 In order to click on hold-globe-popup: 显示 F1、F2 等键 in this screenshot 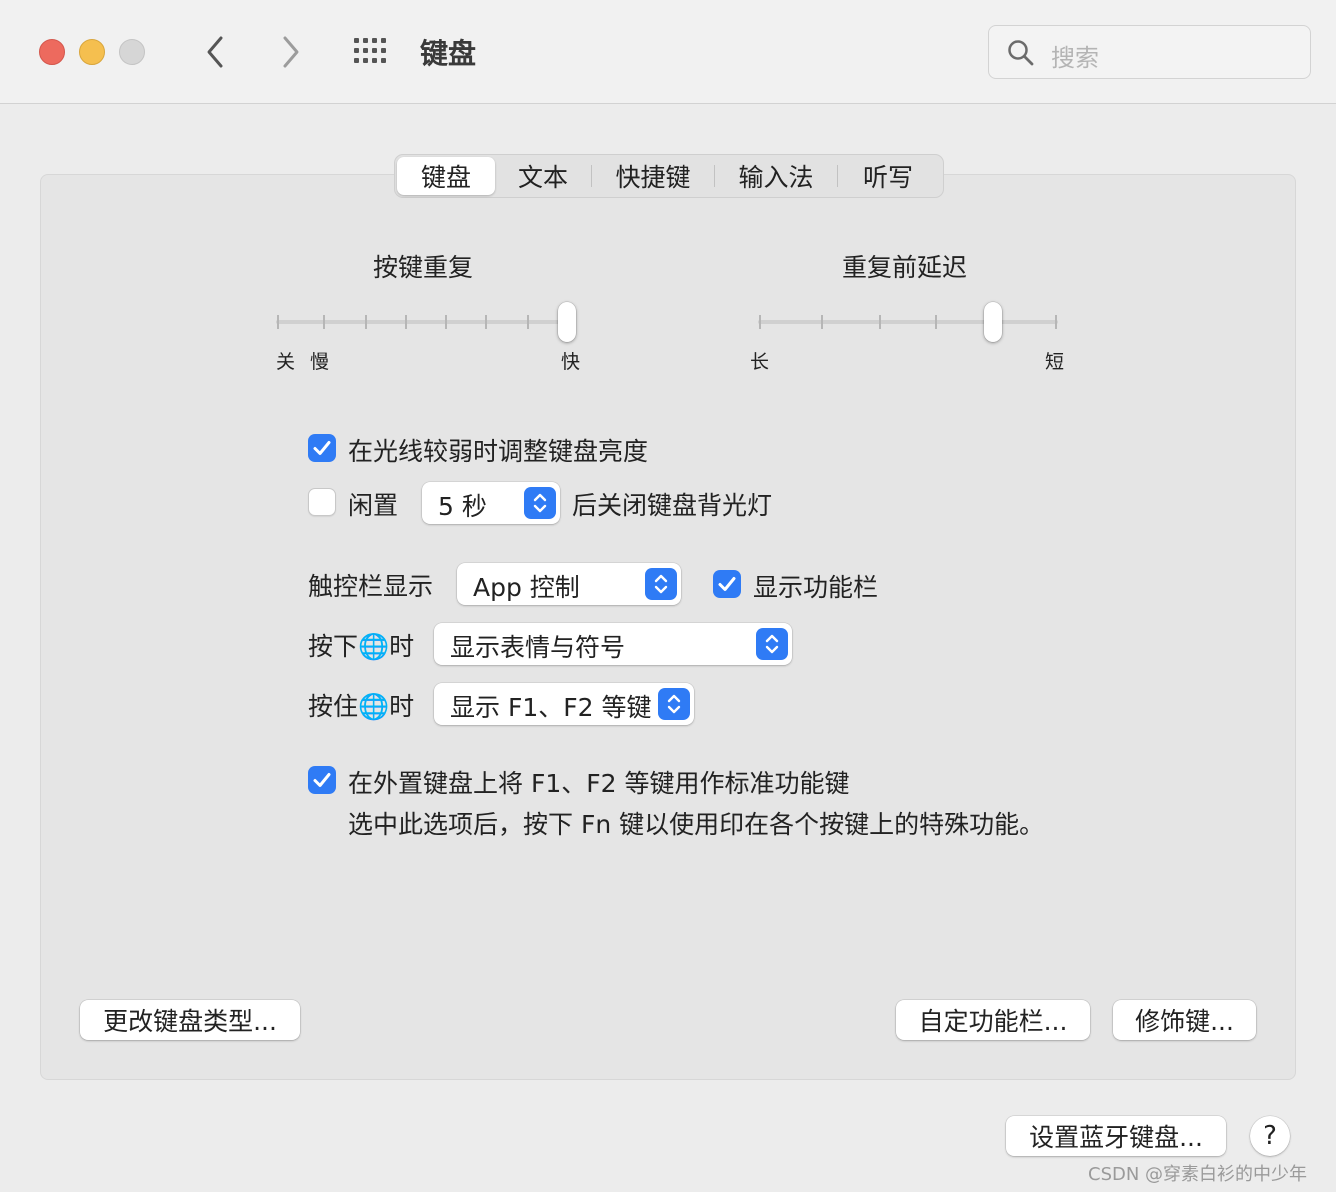, I will do `click(564, 704)`.